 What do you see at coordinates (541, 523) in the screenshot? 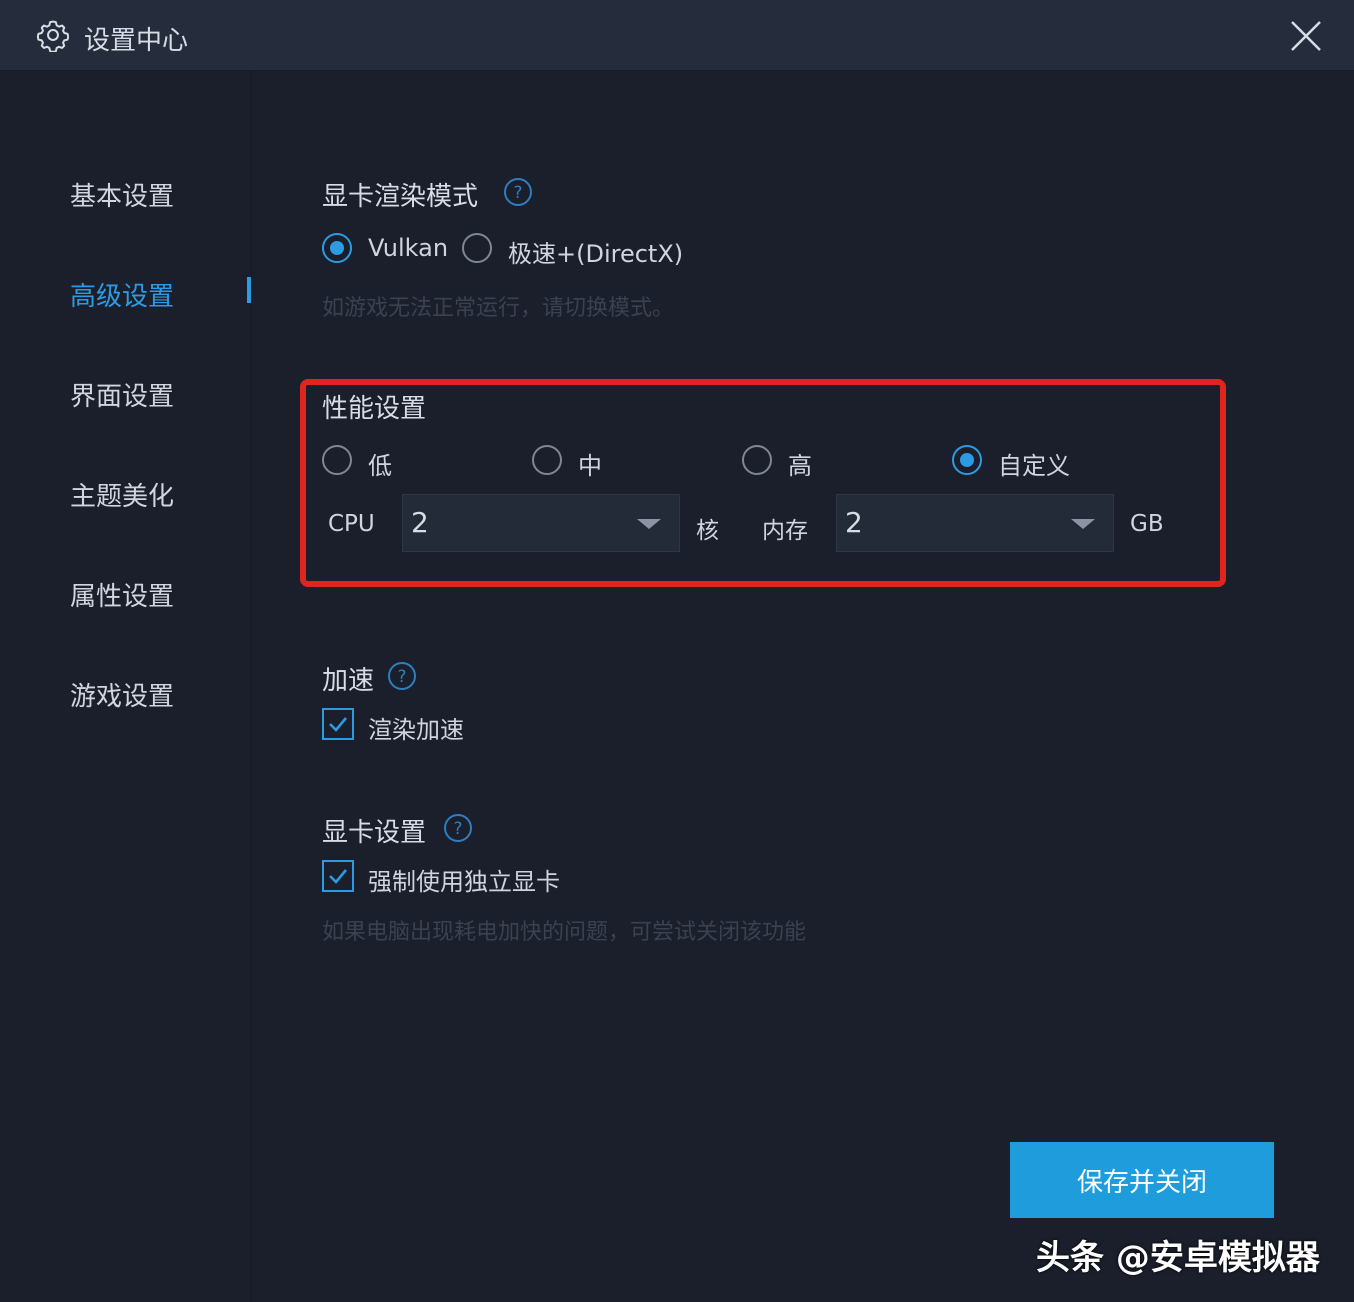
I see `cpu-select: 2` at bounding box center [541, 523].